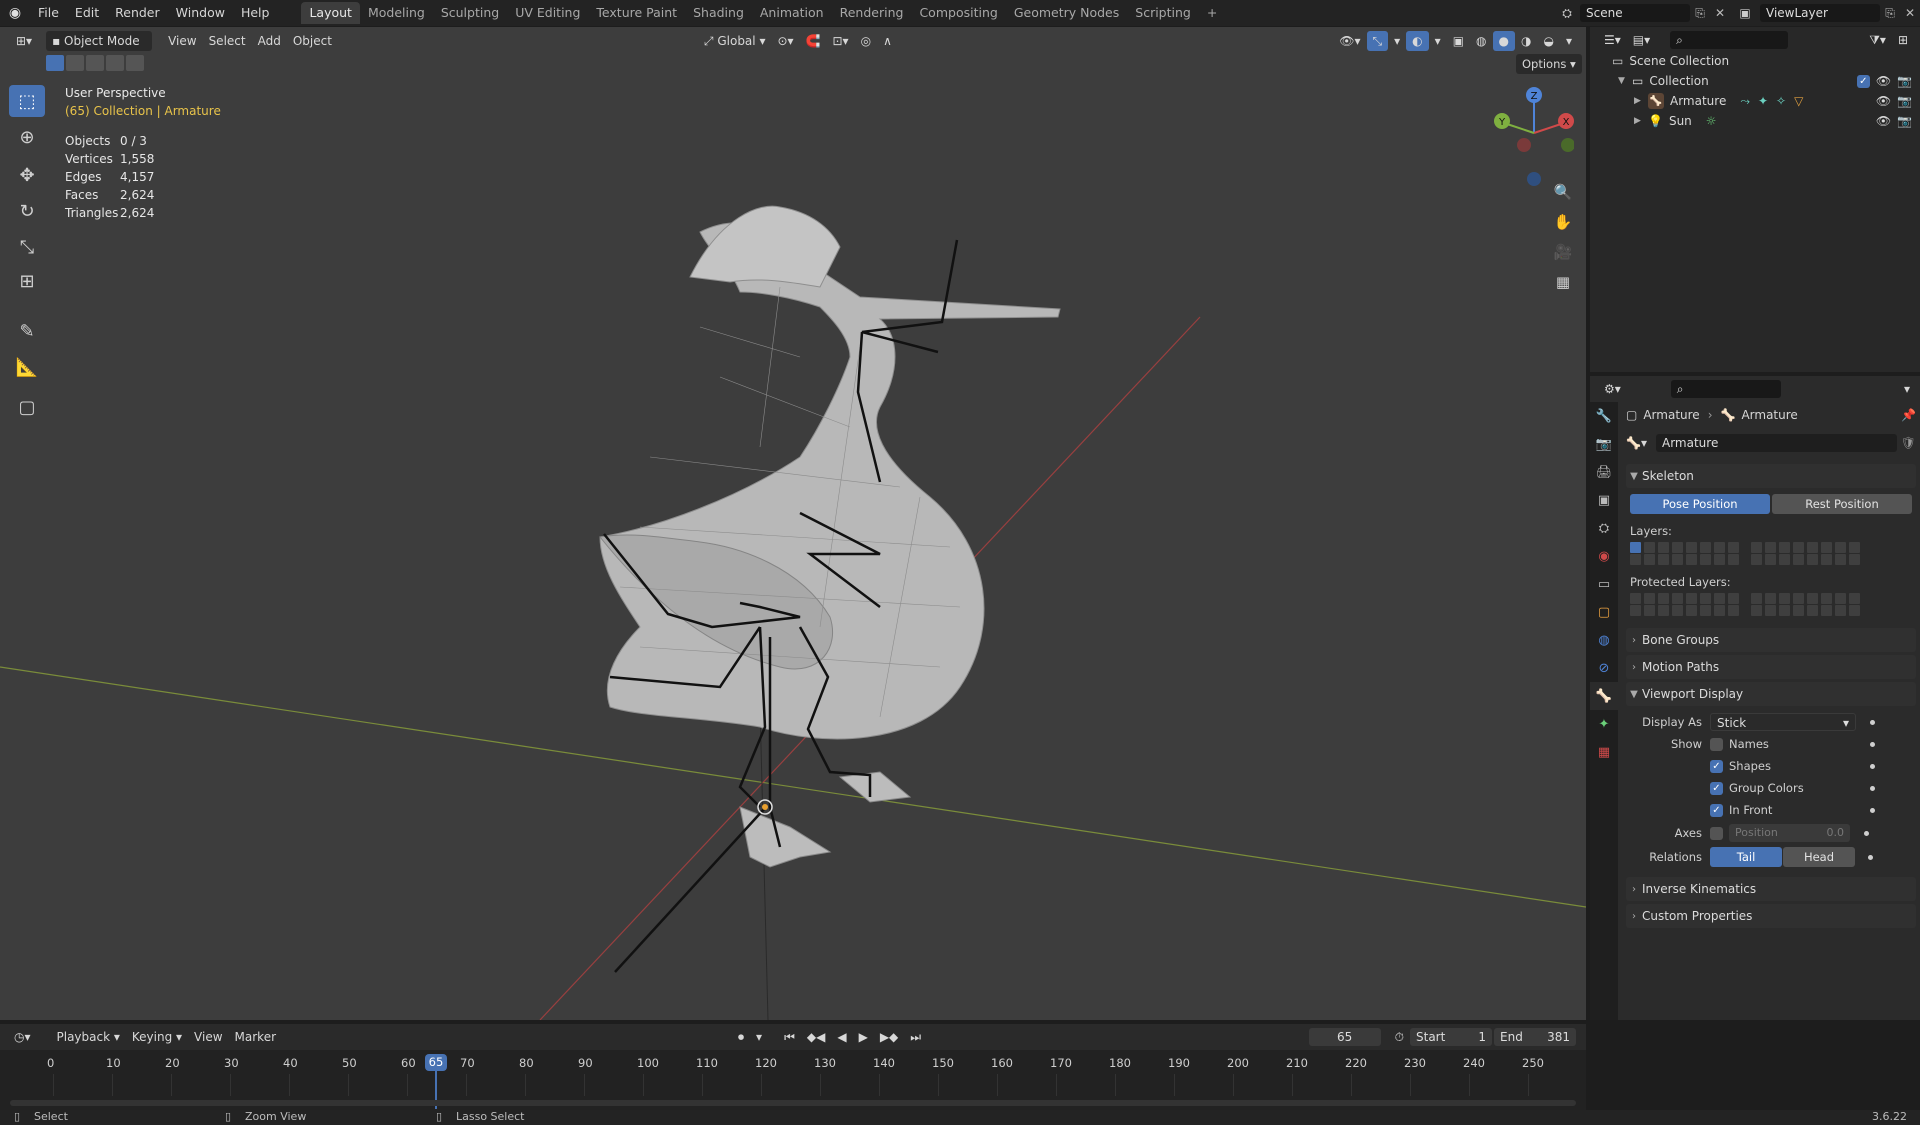 This screenshot has width=1920, height=1125. What do you see at coordinates (1746, 857) in the screenshot?
I see `relations-tail-button: Tail` at bounding box center [1746, 857].